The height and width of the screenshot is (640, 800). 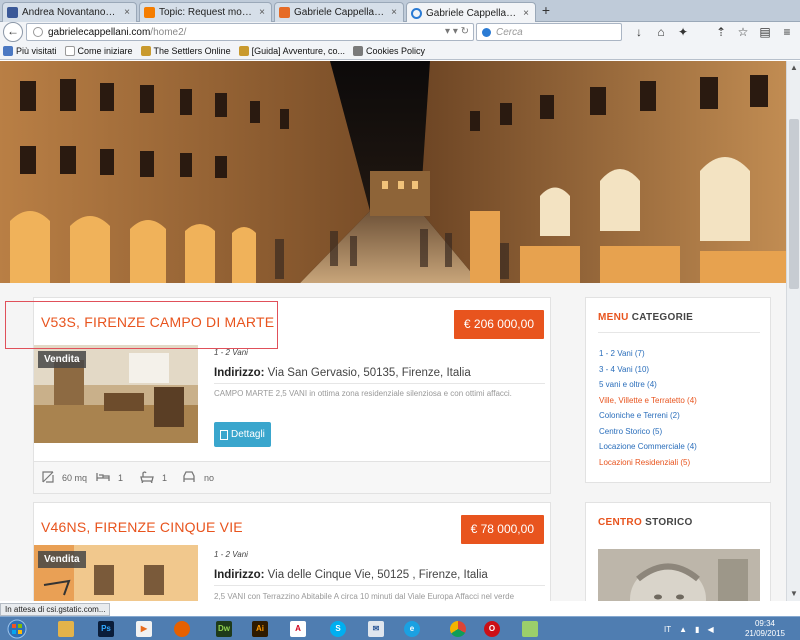 I want to click on category-link-5-vani: 5 vani e oltre (4), so click(x=648, y=385).